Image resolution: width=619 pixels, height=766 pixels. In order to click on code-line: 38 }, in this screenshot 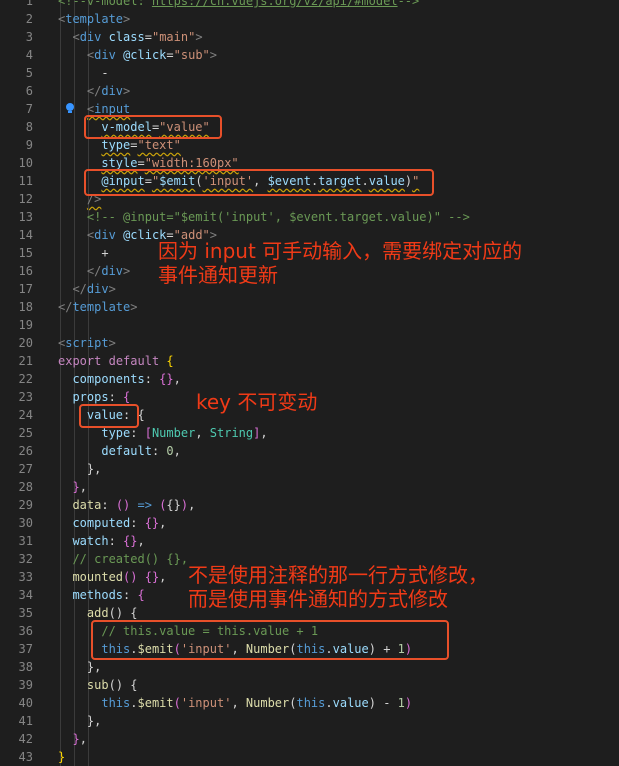, I will do `click(309, 667)`.